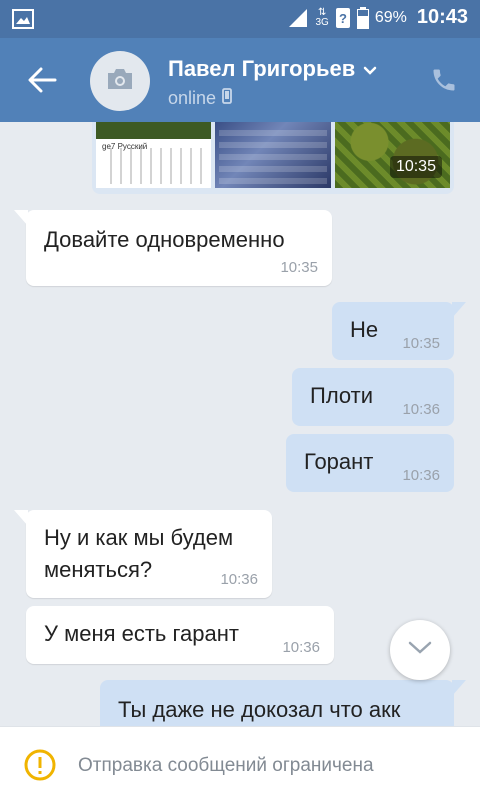  What do you see at coordinates (141, 633) in the screenshot?
I see `message-text: У меня есть гарант` at bounding box center [141, 633].